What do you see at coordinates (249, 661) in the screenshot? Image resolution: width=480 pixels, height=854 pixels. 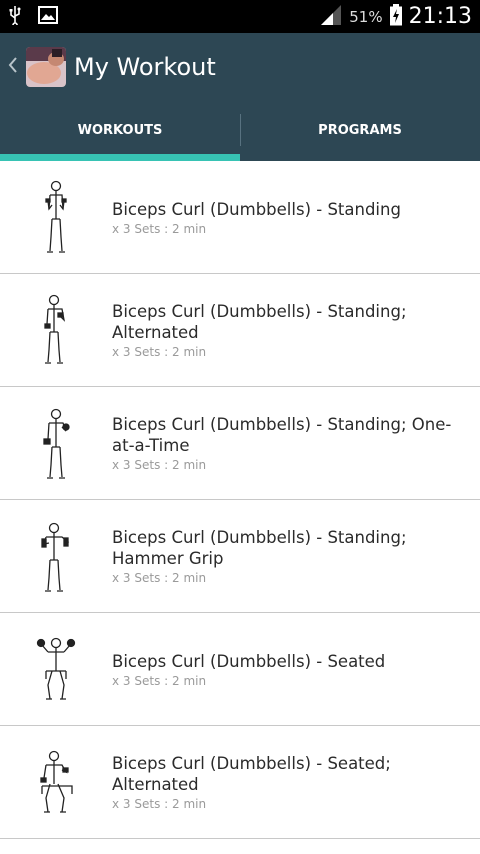 I see `exercise-name: Biceps Curl (Dumbbells) - Seated` at bounding box center [249, 661].